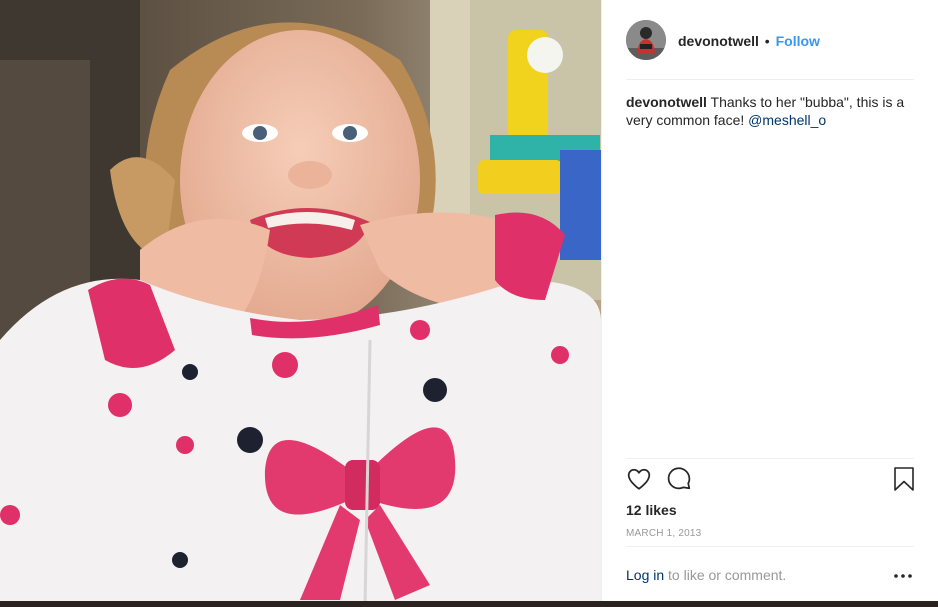 The height and width of the screenshot is (607, 938). I want to click on backdrop-strip, so click(469, 604).